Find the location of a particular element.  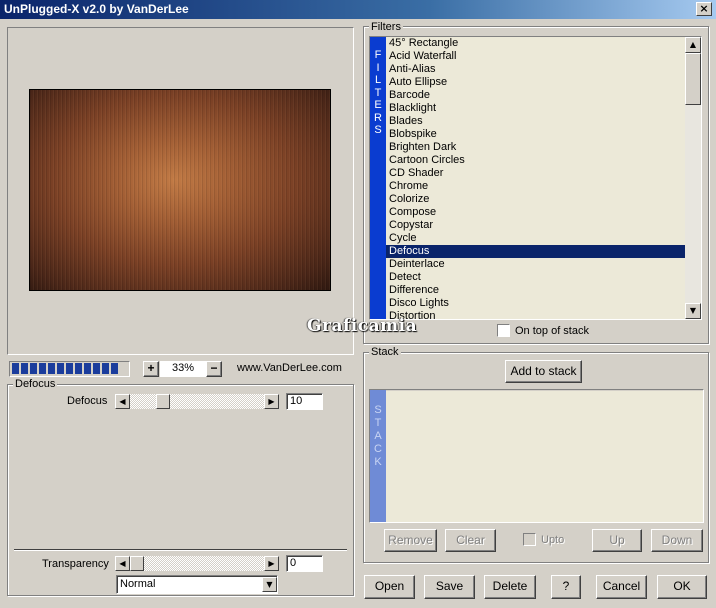

upto-checkbox is located at coordinates (529, 539).